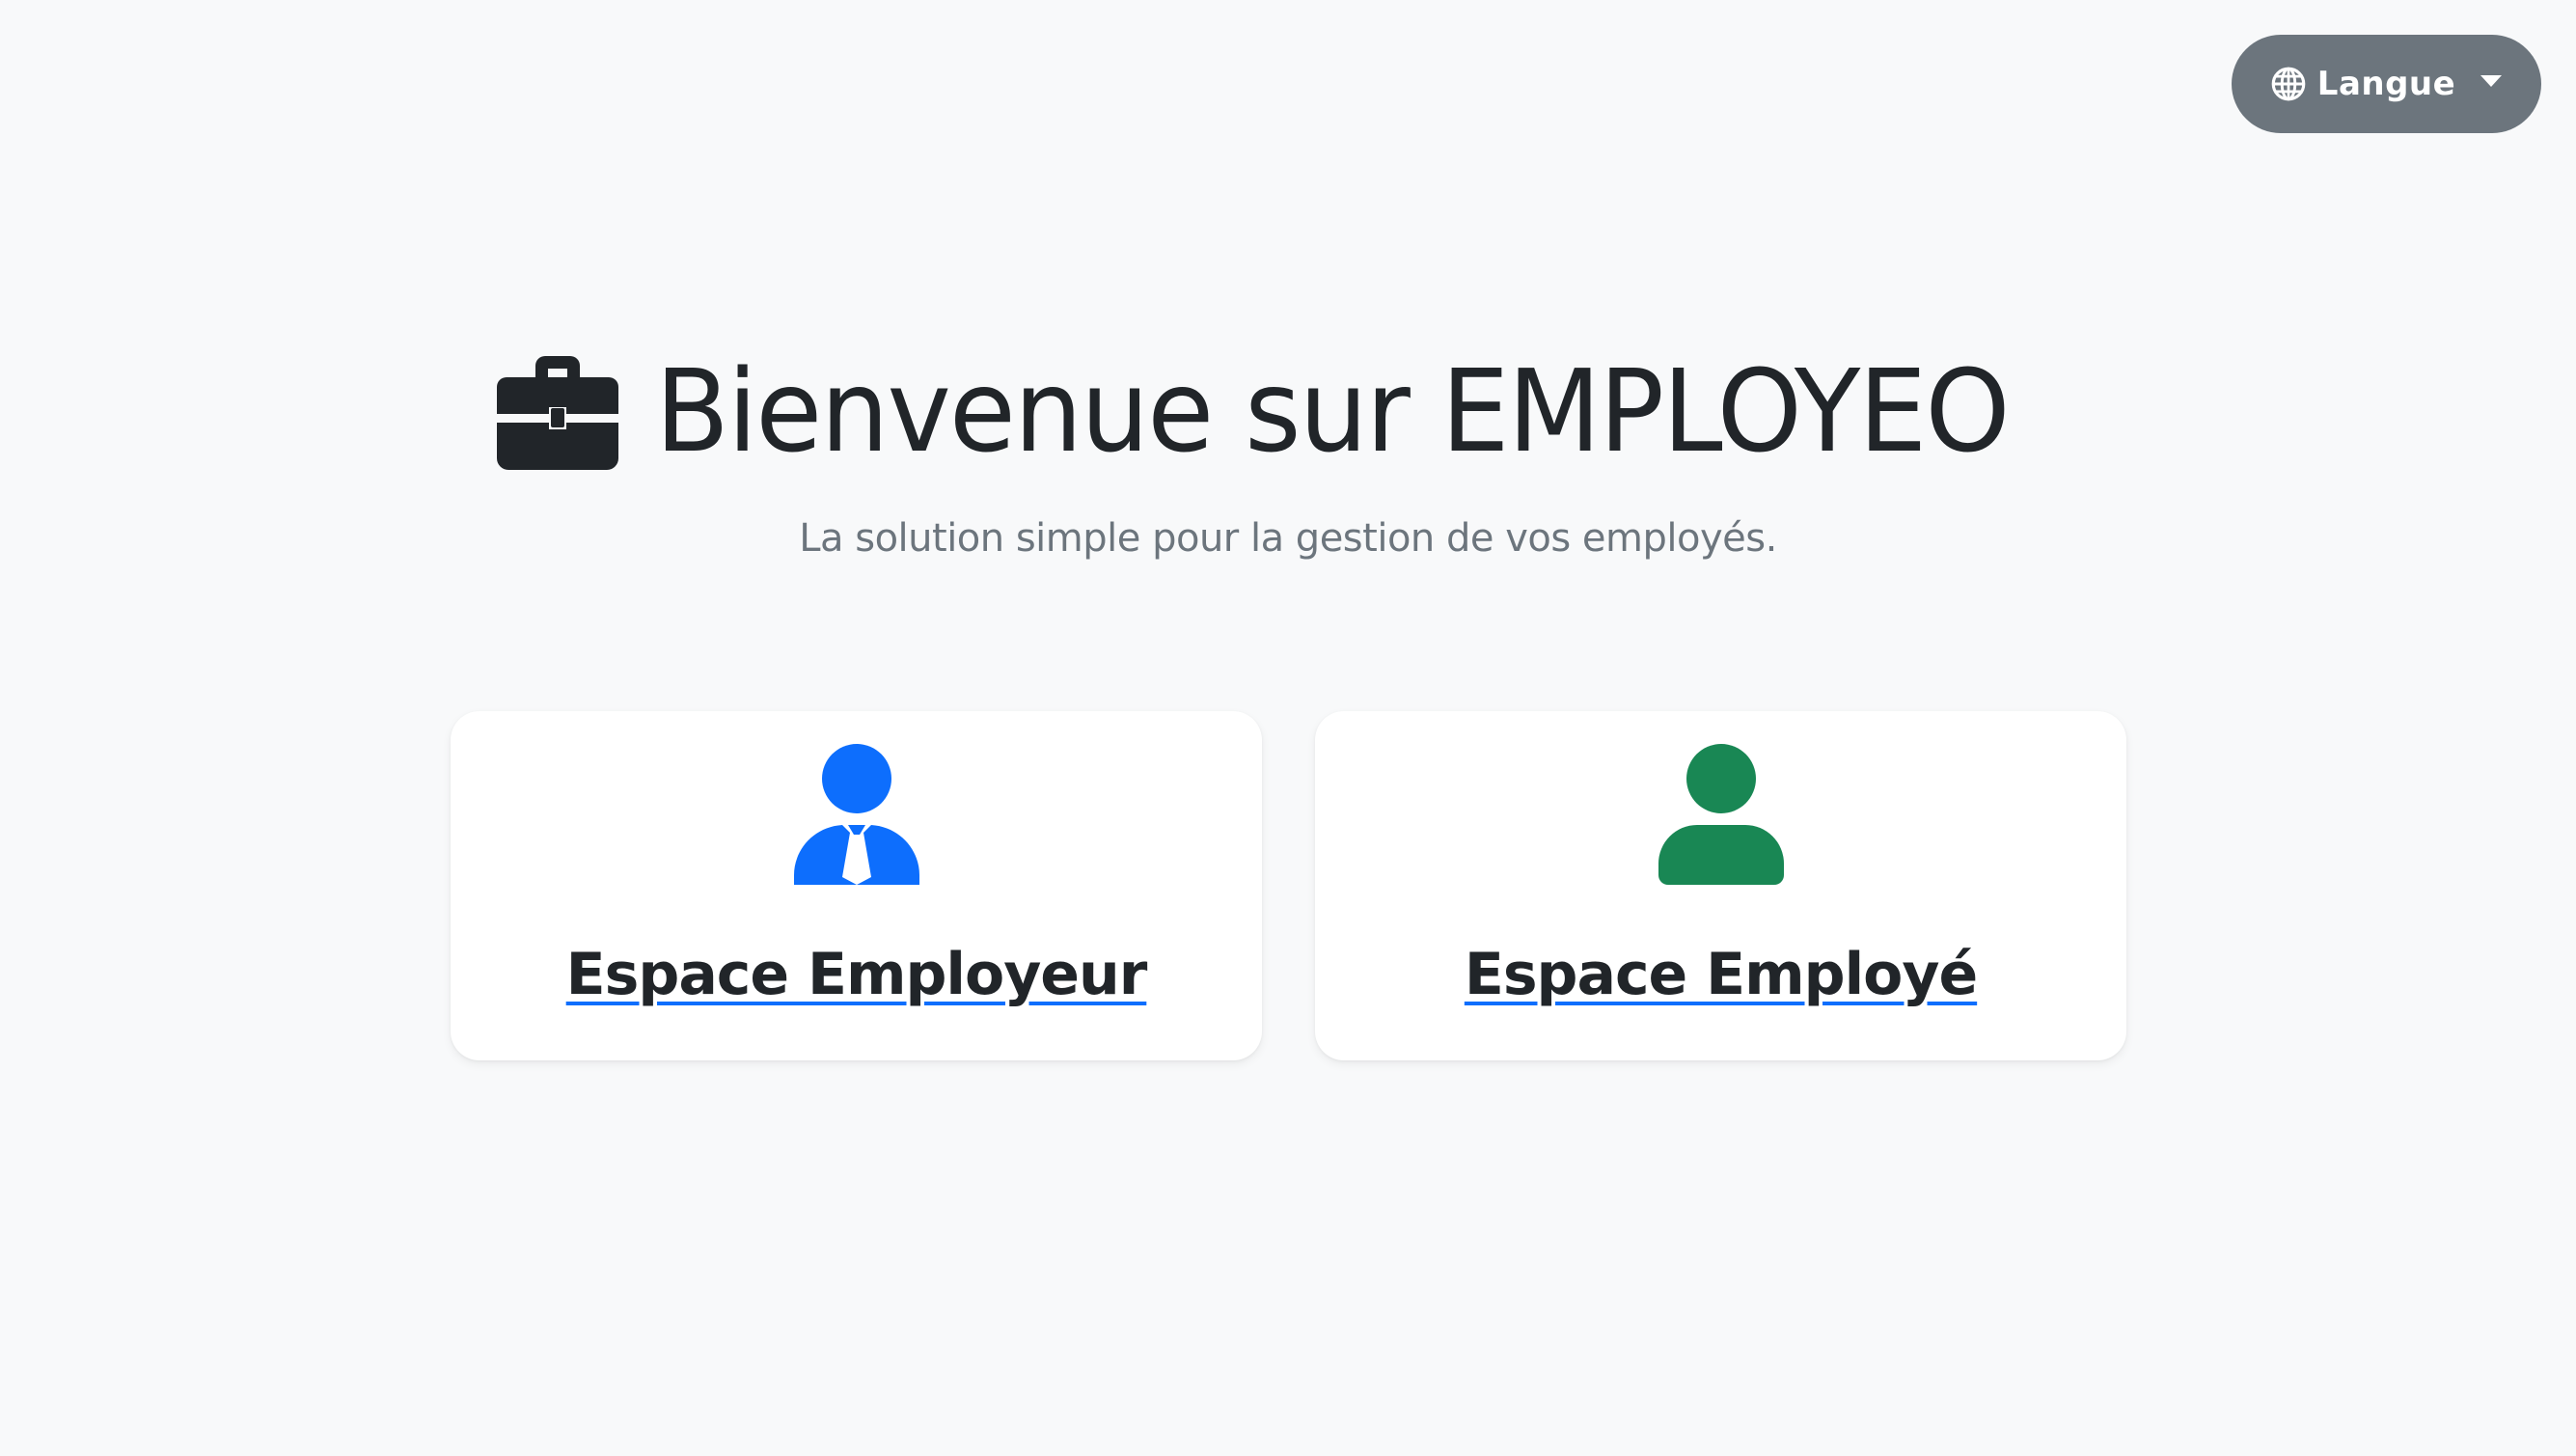 This screenshot has width=2576, height=1456. Describe the element at coordinates (1333, 411) in the screenshot. I see `page-title: Bienvenue sur EMPLOYEO` at that location.